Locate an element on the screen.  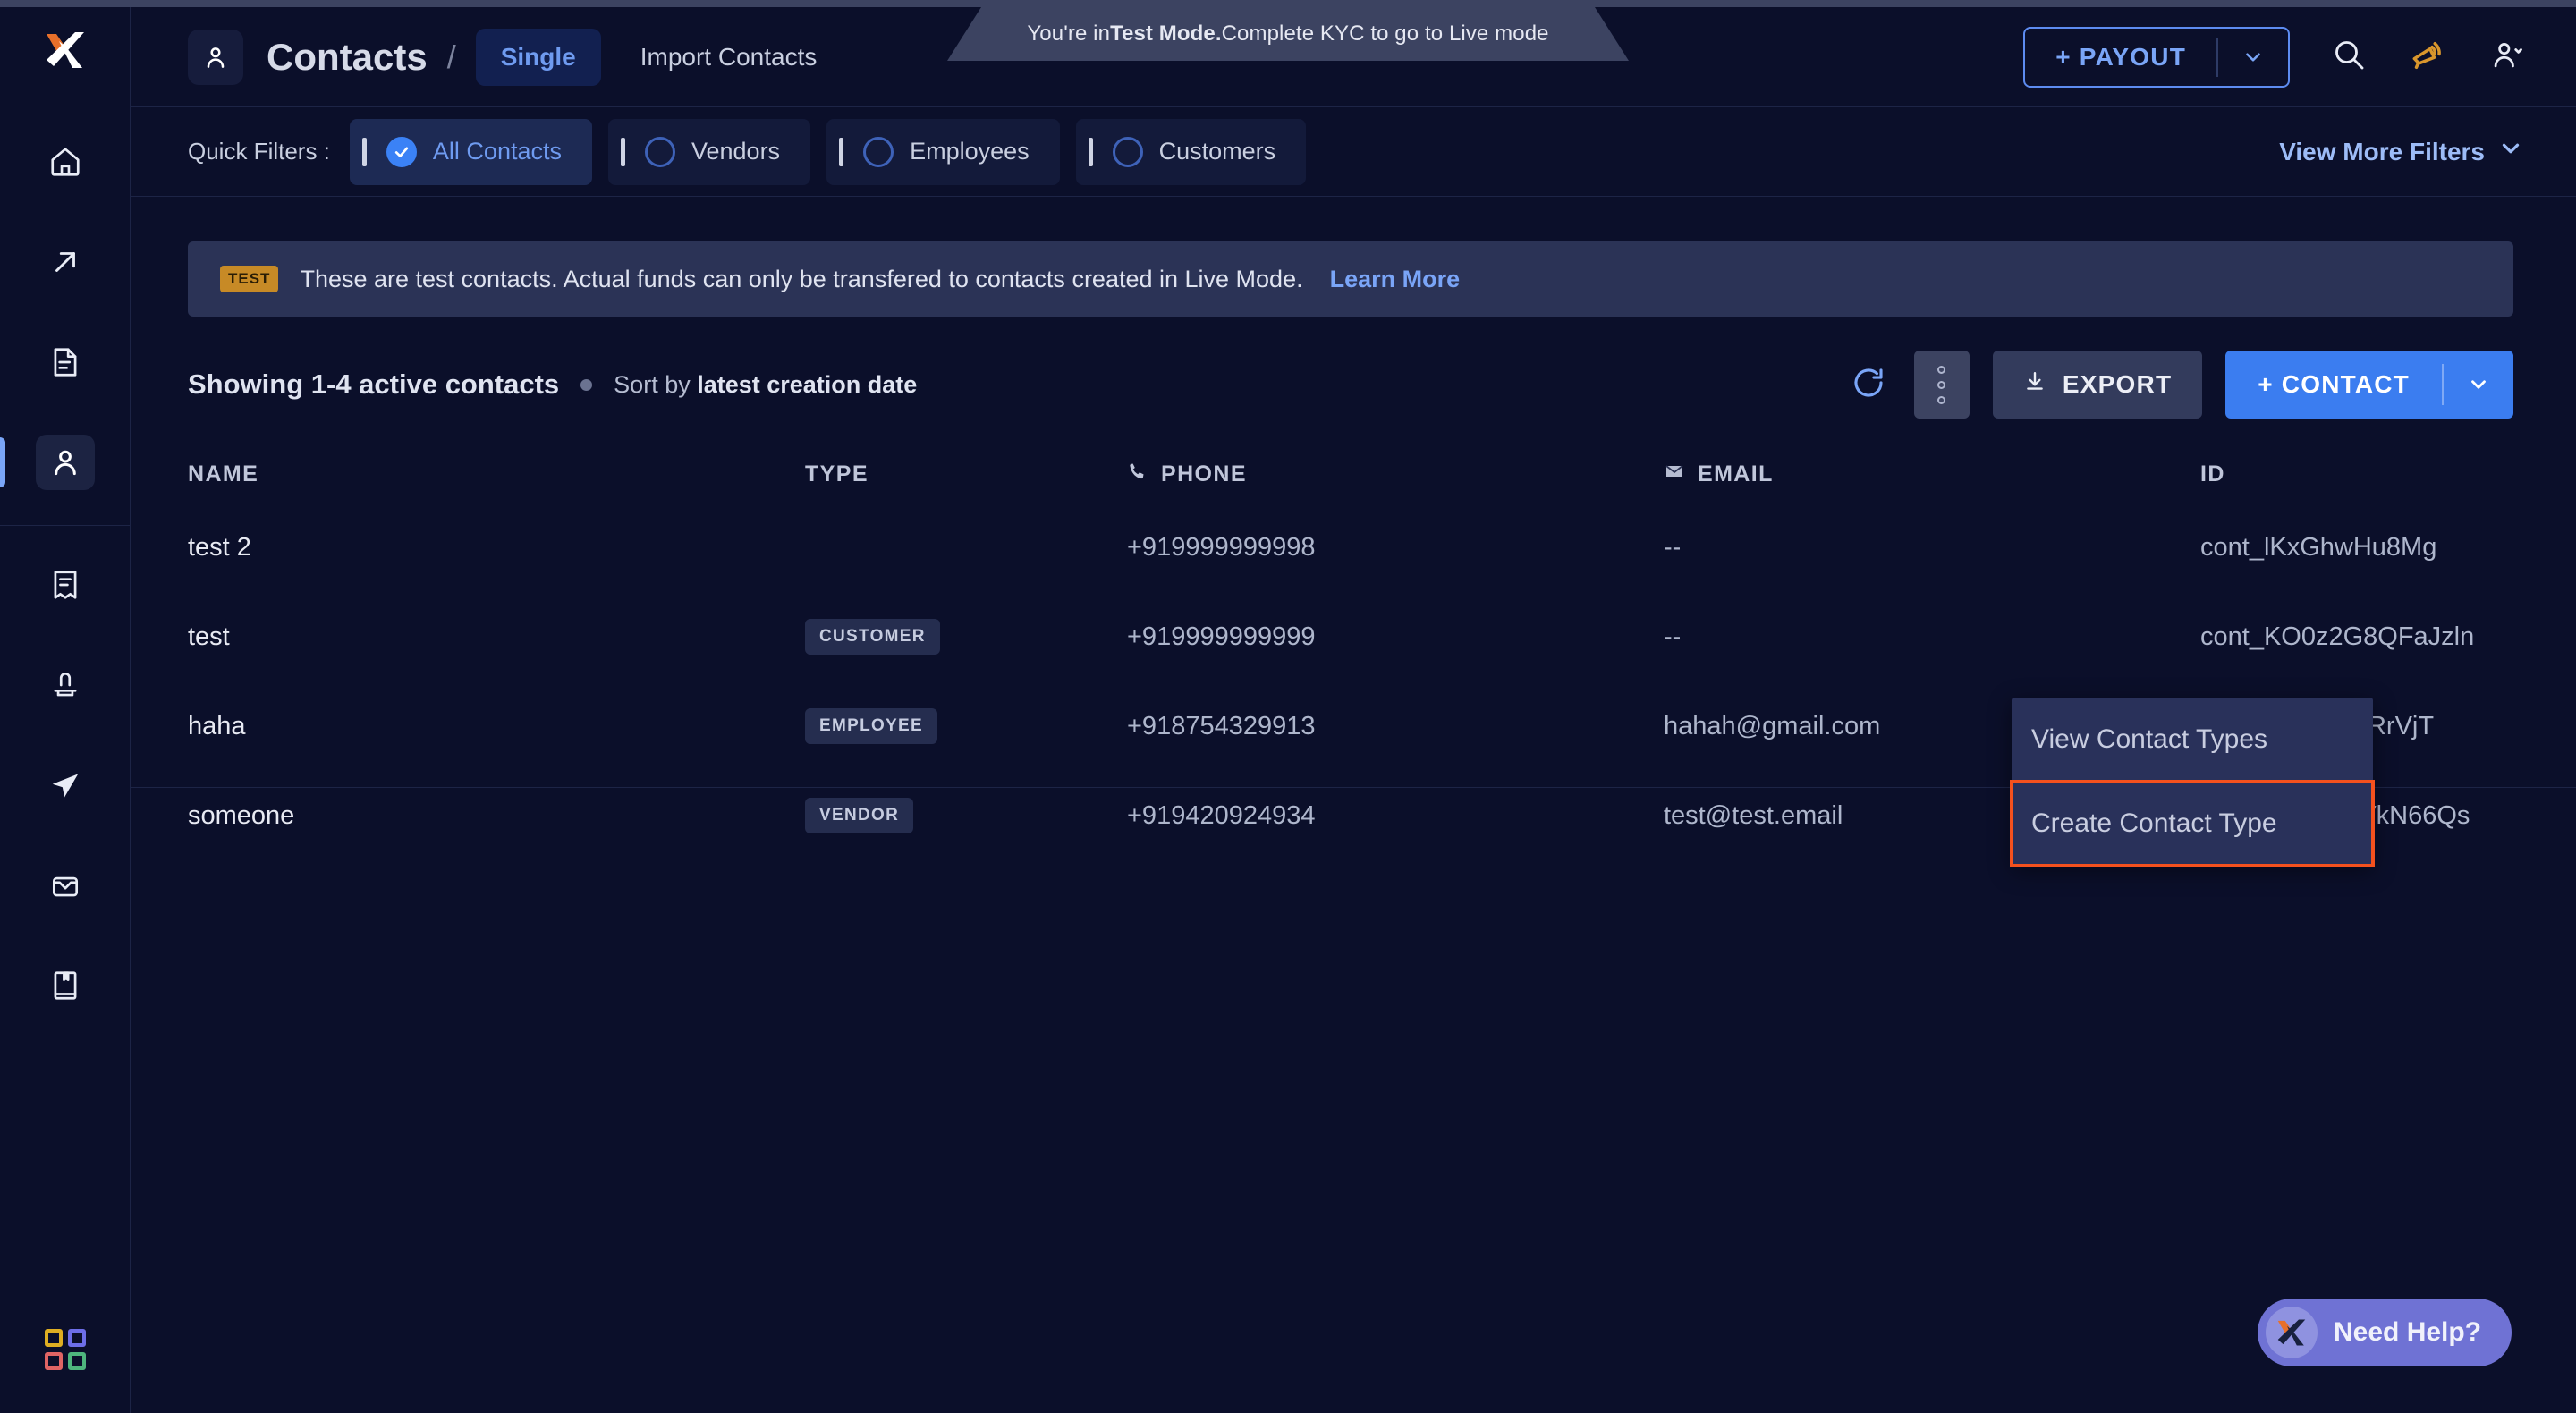
menu-item-create-contact-type: Create Contact Type is located at coordinates (2192, 823).